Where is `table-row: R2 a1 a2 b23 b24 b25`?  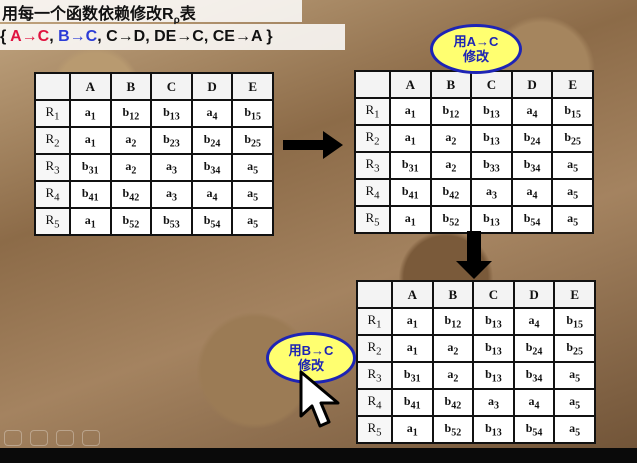
table-row: R2 a1 a2 b23 b24 b25 is located at coordinates (154, 140).